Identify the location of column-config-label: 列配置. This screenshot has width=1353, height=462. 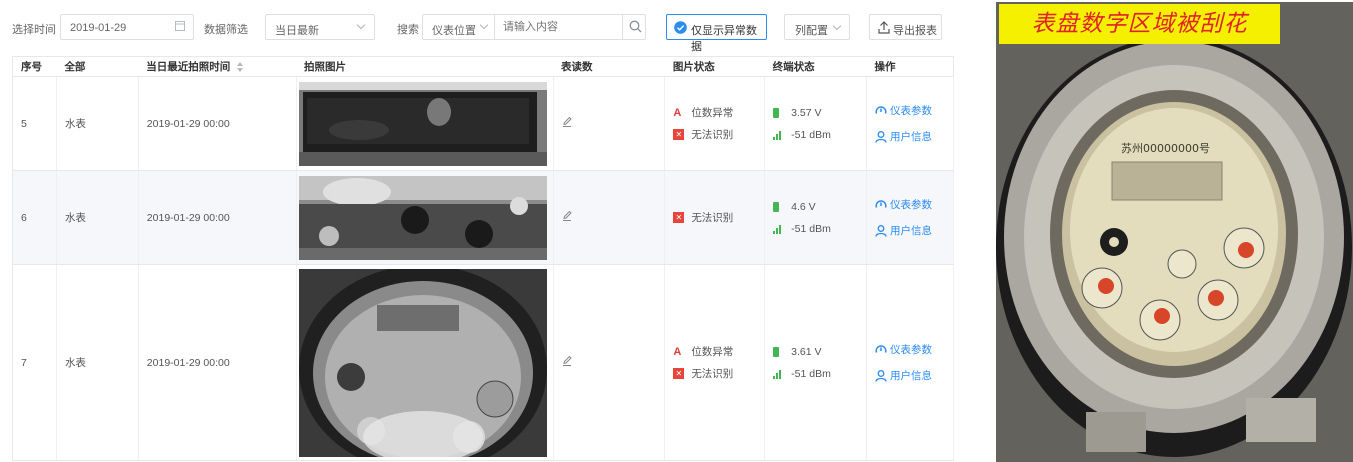
(811, 31).